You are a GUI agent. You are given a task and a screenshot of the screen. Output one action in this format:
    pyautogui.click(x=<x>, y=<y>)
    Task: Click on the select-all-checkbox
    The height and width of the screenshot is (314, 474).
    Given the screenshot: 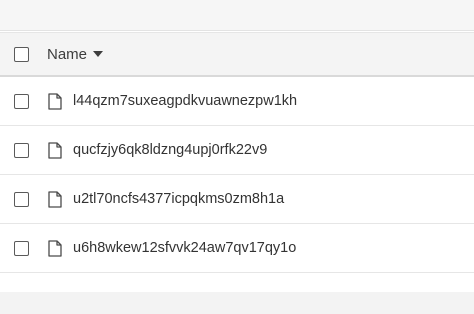 What is the action you would take?
    pyautogui.click(x=21, y=54)
    